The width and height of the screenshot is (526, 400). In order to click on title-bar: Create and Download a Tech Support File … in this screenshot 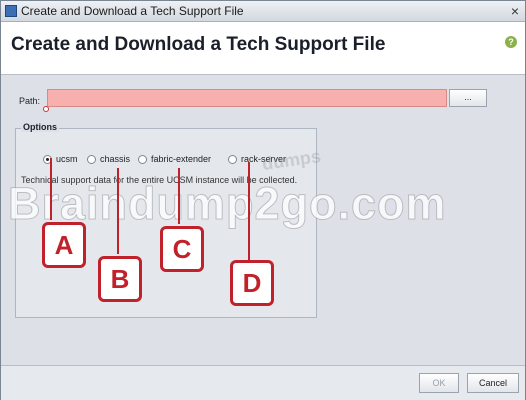, I will do `click(263, 11)`.